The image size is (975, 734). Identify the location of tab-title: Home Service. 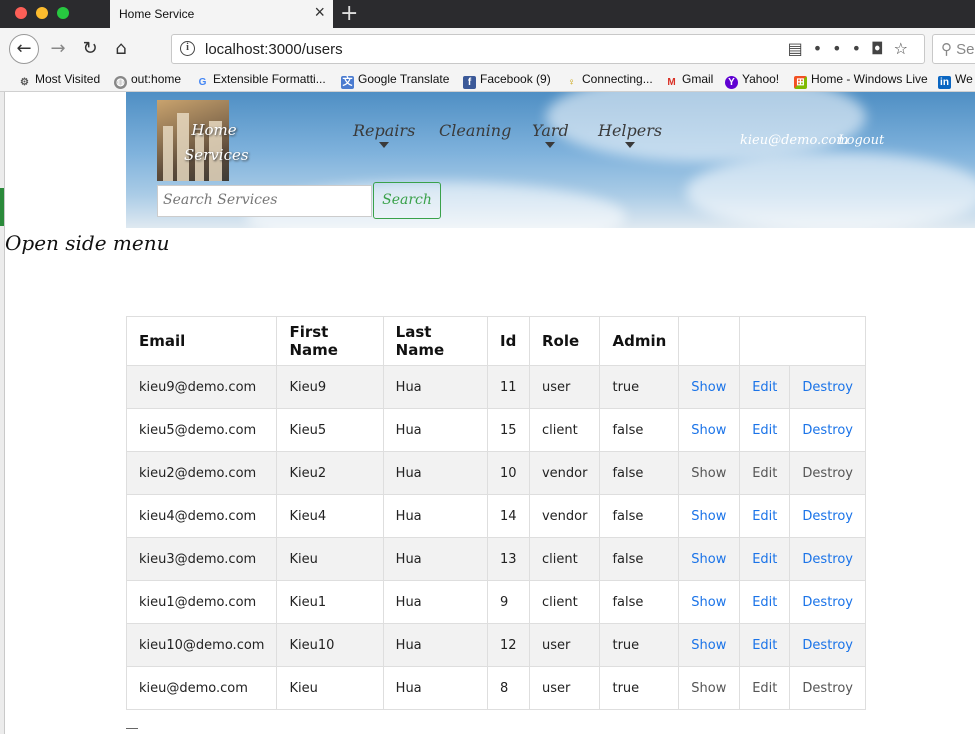
(157, 14).